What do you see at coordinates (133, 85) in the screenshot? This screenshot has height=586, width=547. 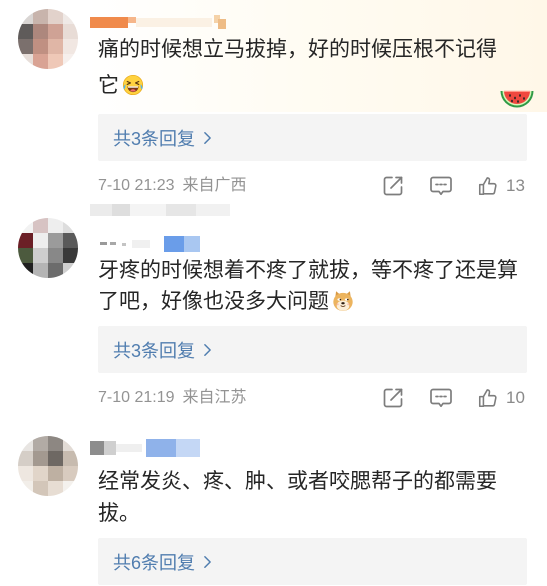 I see `laugh-cry-emoji-icon` at bounding box center [133, 85].